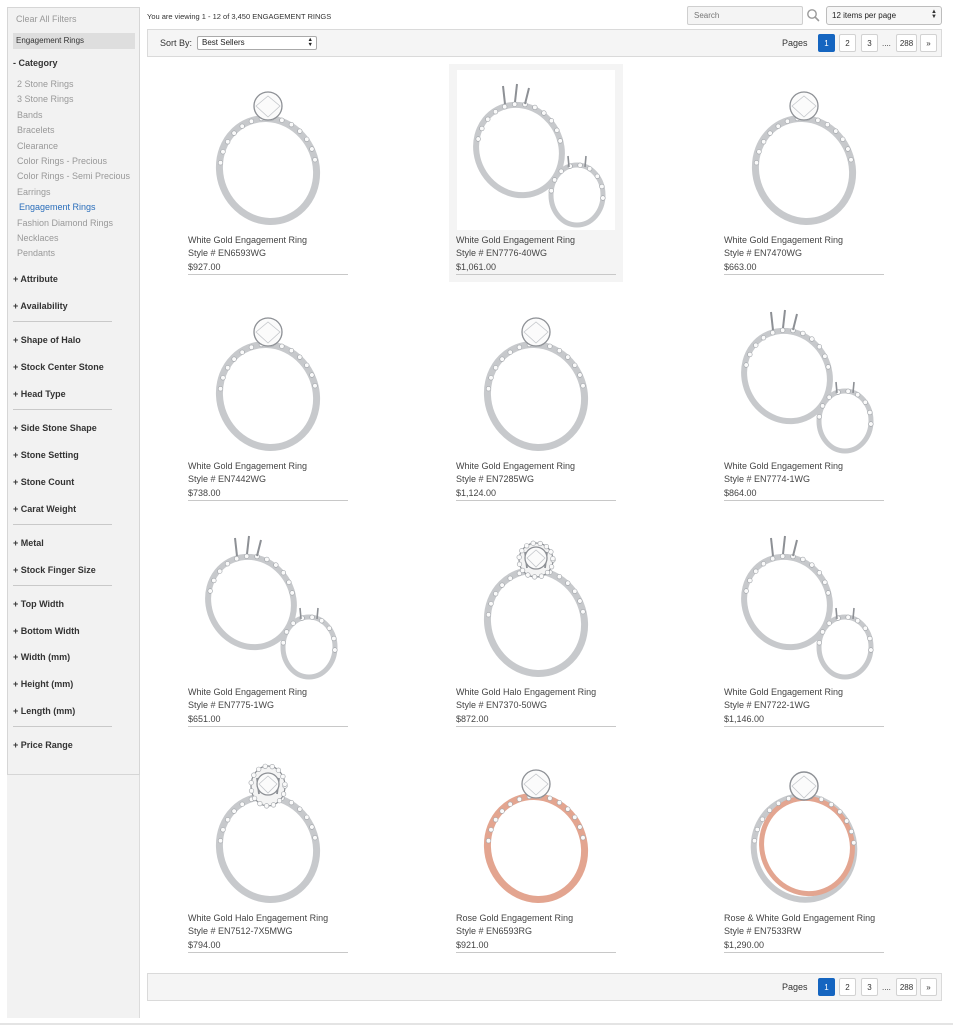 The height and width of the screenshot is (1027, 953). Describe the element at coordinates (227, 253) in the screenshot. I see `product-style-number: Style # EN6593WG` at that location.